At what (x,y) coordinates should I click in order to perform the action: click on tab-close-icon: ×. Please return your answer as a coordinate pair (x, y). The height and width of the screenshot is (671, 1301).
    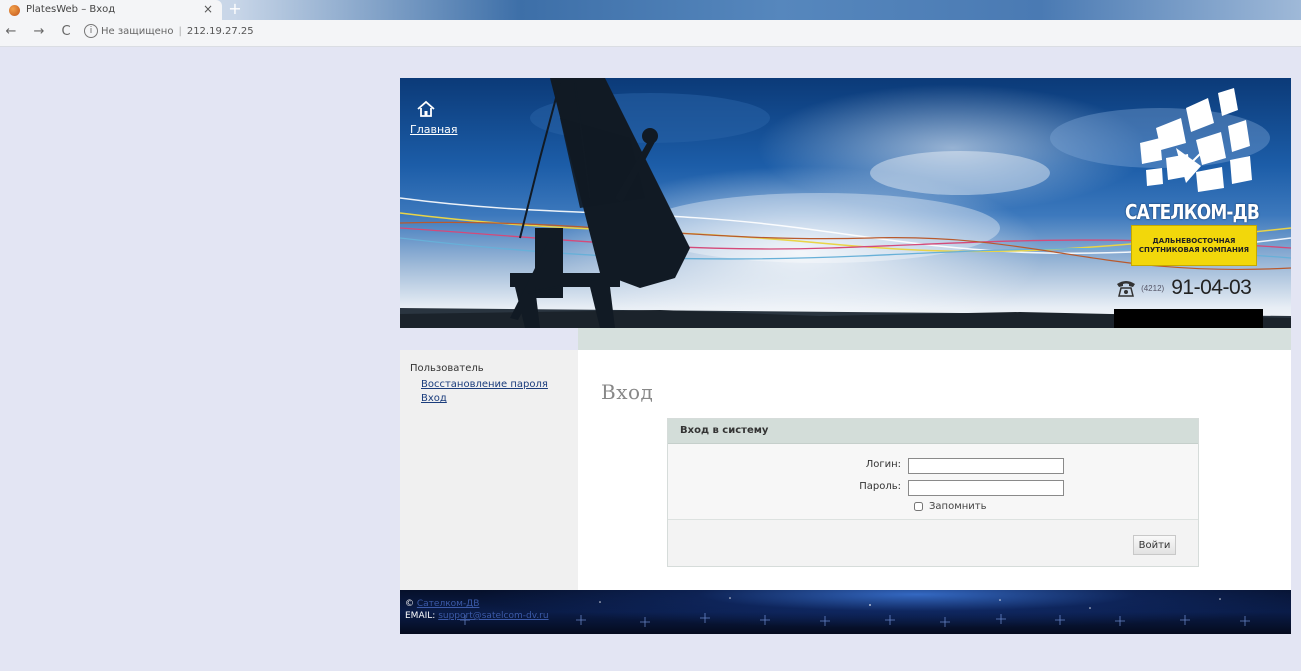
    Looking at the image, I should click on (208, 9).